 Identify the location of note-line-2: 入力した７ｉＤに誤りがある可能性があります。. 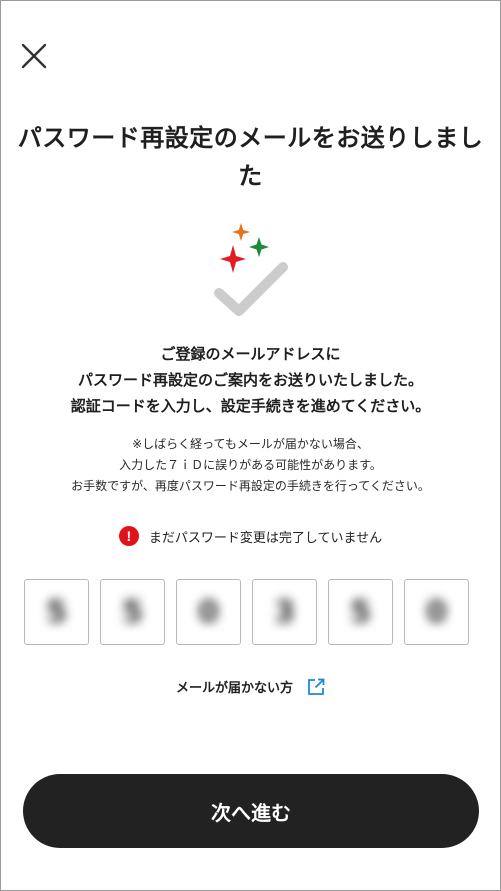
(250, 465).